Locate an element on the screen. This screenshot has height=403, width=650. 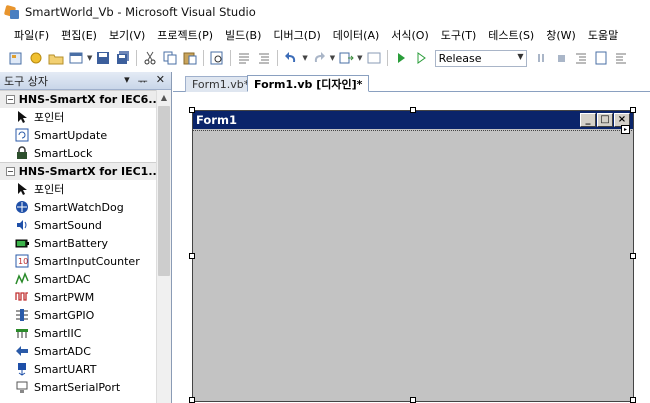
visual-studio-icon is located at coordinates (12, 12).